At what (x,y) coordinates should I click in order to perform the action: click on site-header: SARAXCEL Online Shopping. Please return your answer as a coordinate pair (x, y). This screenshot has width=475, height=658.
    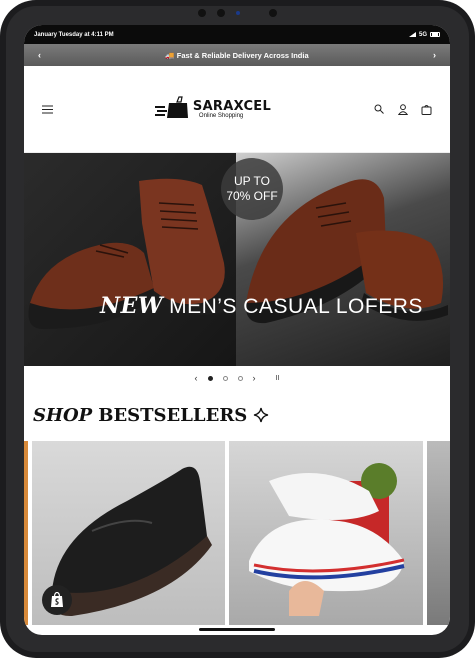
    Looking at the image, I should click on (237, 109).